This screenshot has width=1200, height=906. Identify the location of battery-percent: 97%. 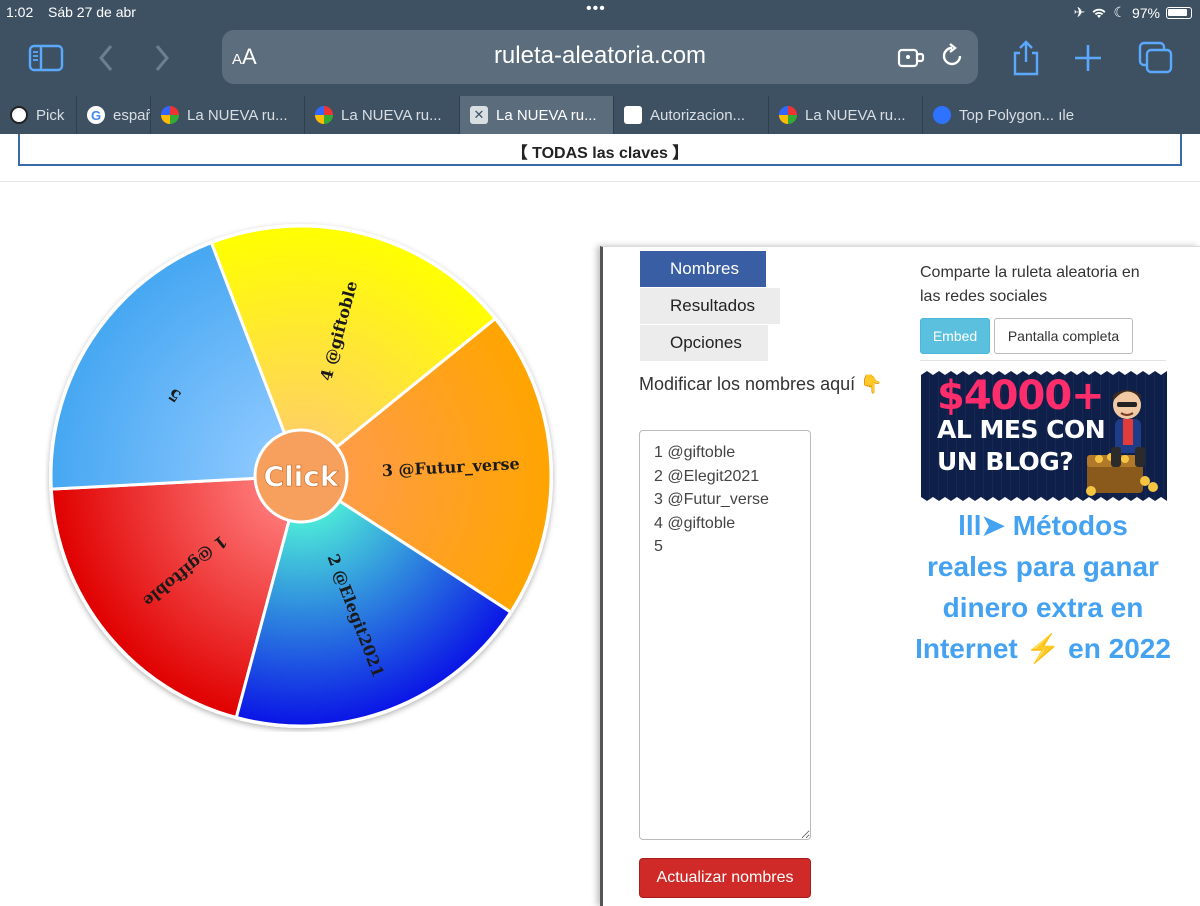
(1145, 12).